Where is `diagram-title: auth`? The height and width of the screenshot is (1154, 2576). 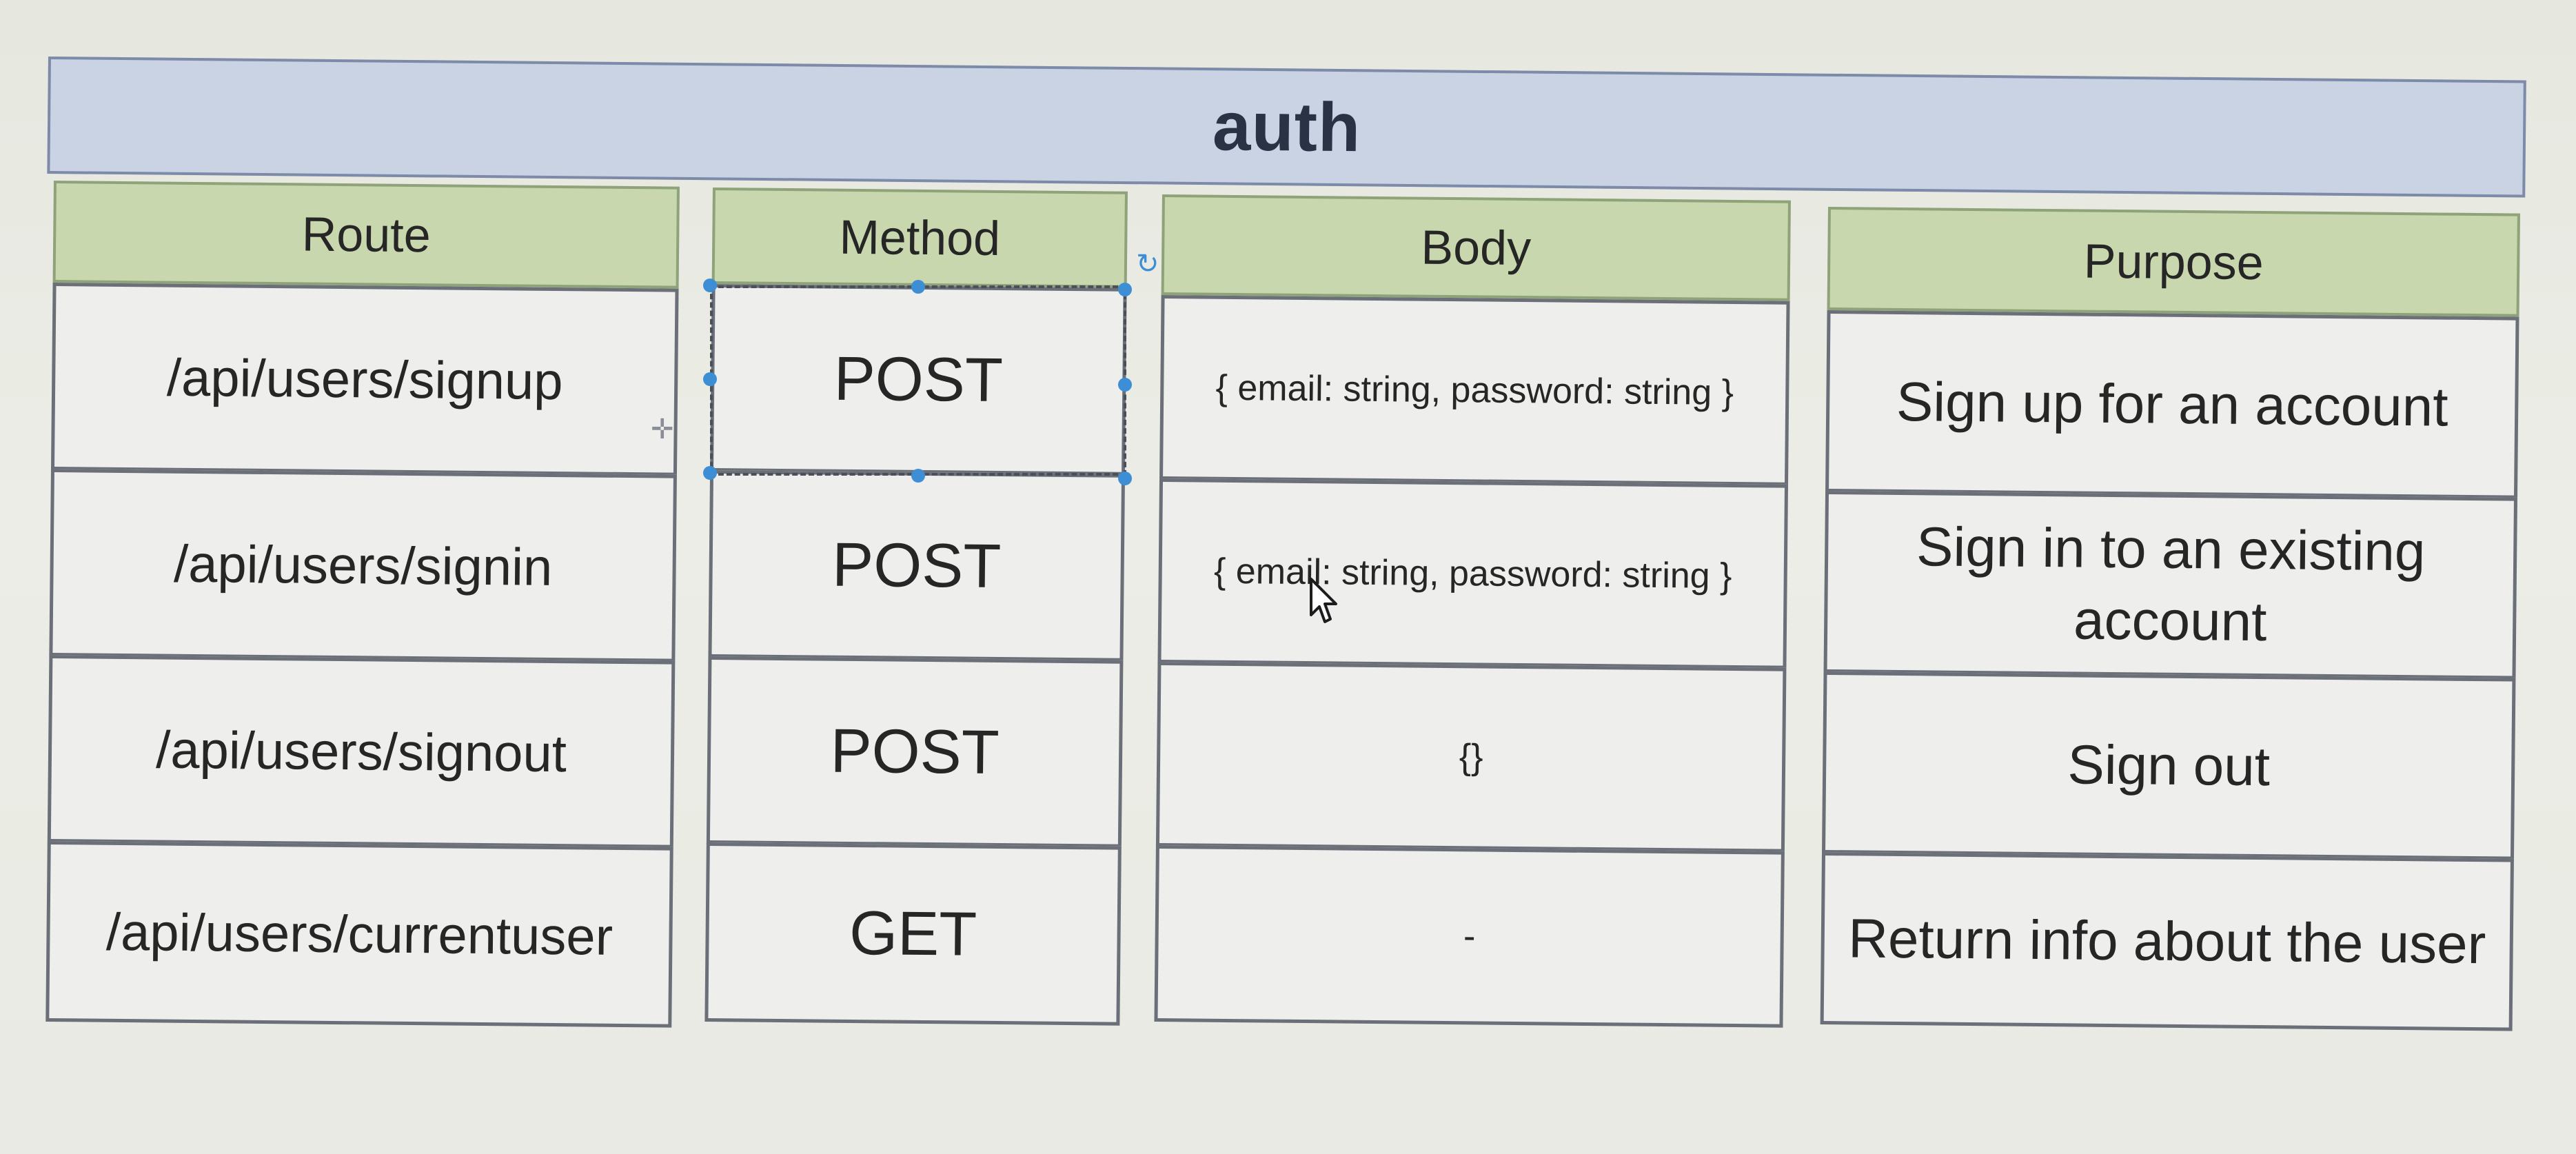
diagram-title: auth is located at coordinates (1286, 126).